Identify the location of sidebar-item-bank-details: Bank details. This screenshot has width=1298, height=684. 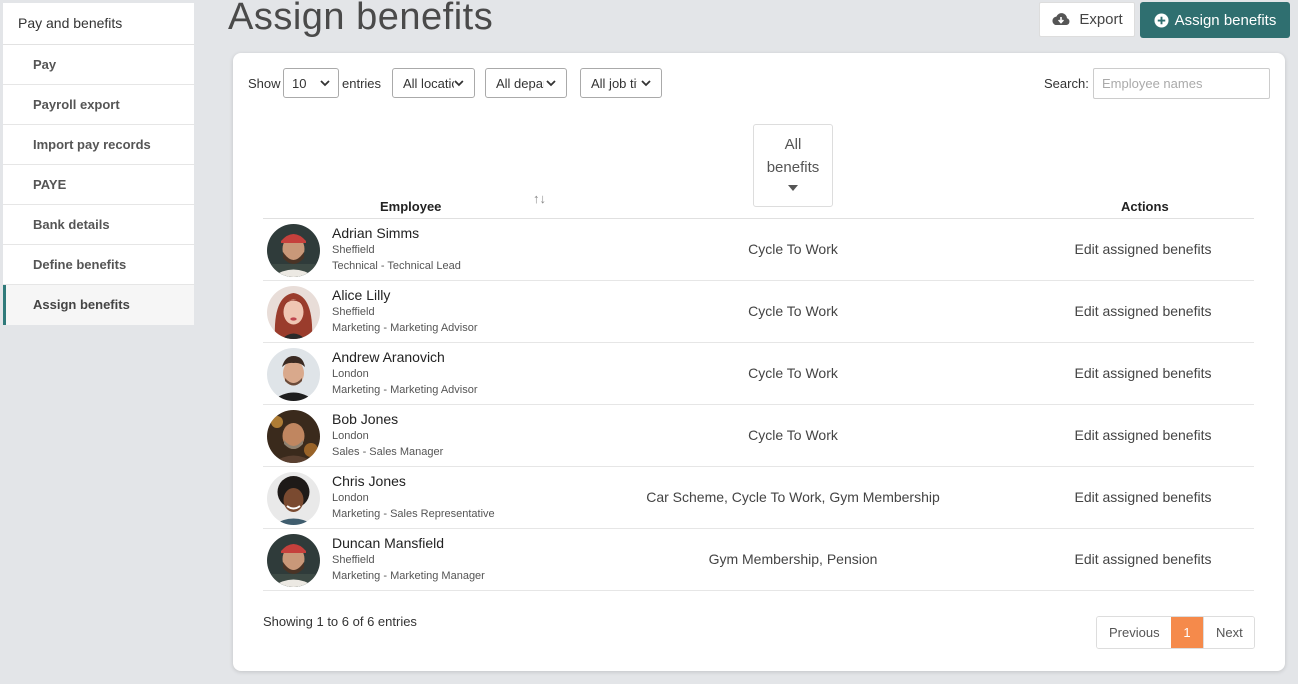
(98, 225).